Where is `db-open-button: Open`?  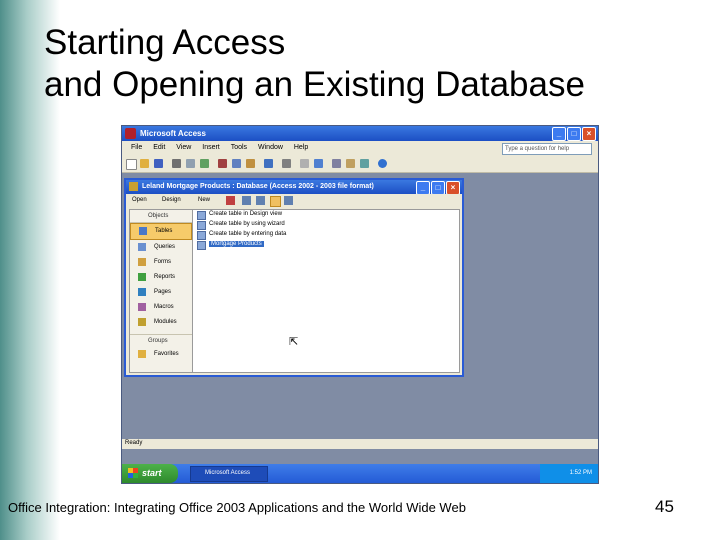
db-open-button: Open is located at coordinates (139, 200).